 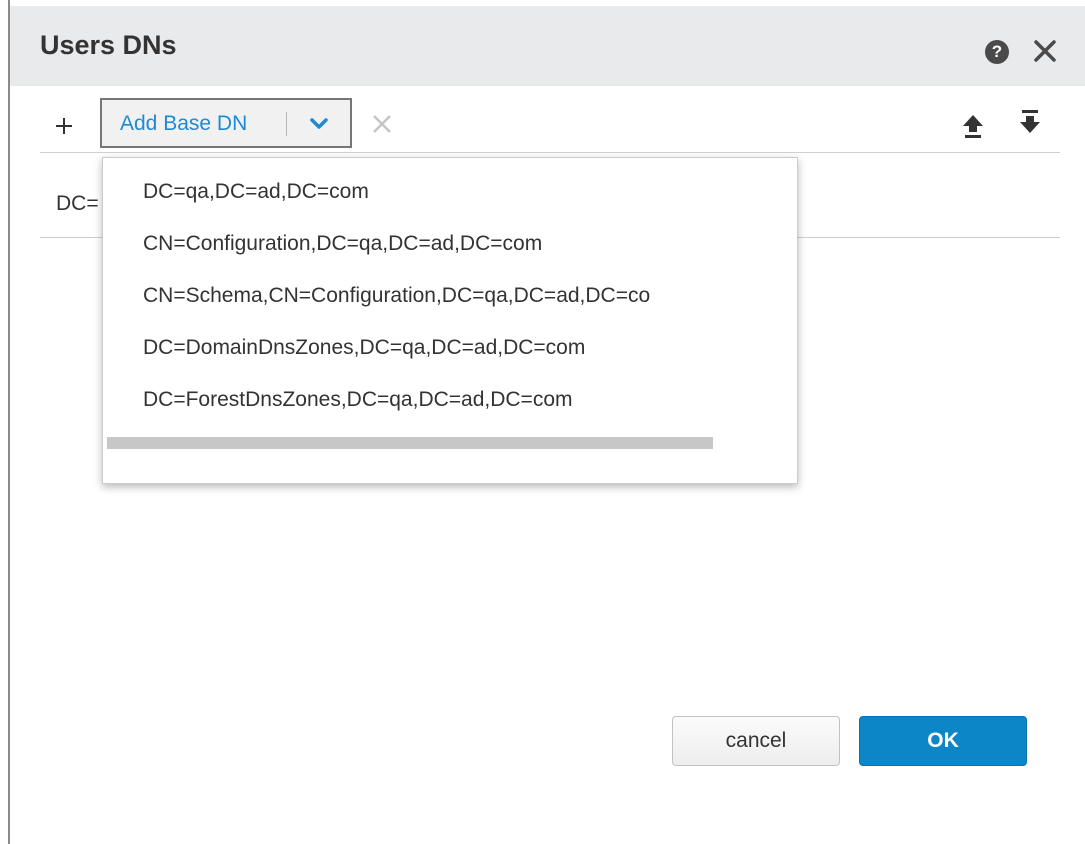 What do you see at coordinates (286, 124) in the screenshot?
I see `dropdown-separator` at bounding box center [286, 124].